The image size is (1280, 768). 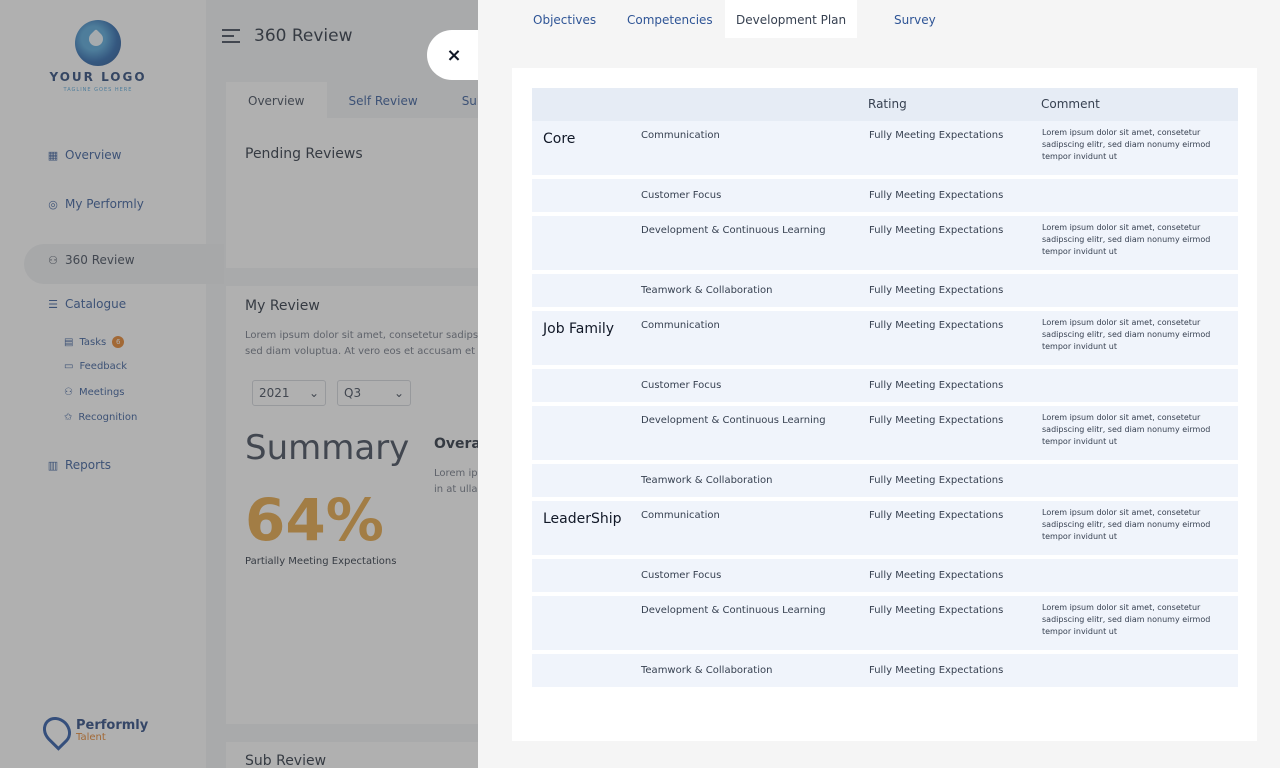 I want to click on table-header: Rating Comment, so click(x=885, y=104).